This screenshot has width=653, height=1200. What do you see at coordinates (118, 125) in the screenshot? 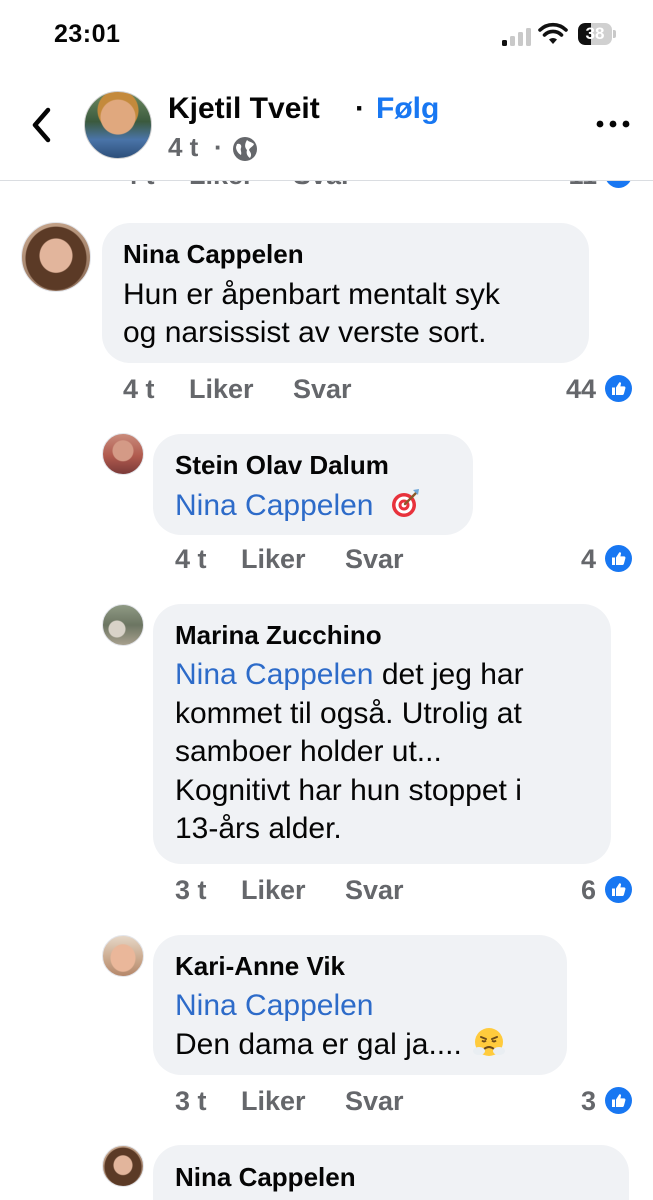
I see `post-author-avatar` at bounding box center [118, 125].